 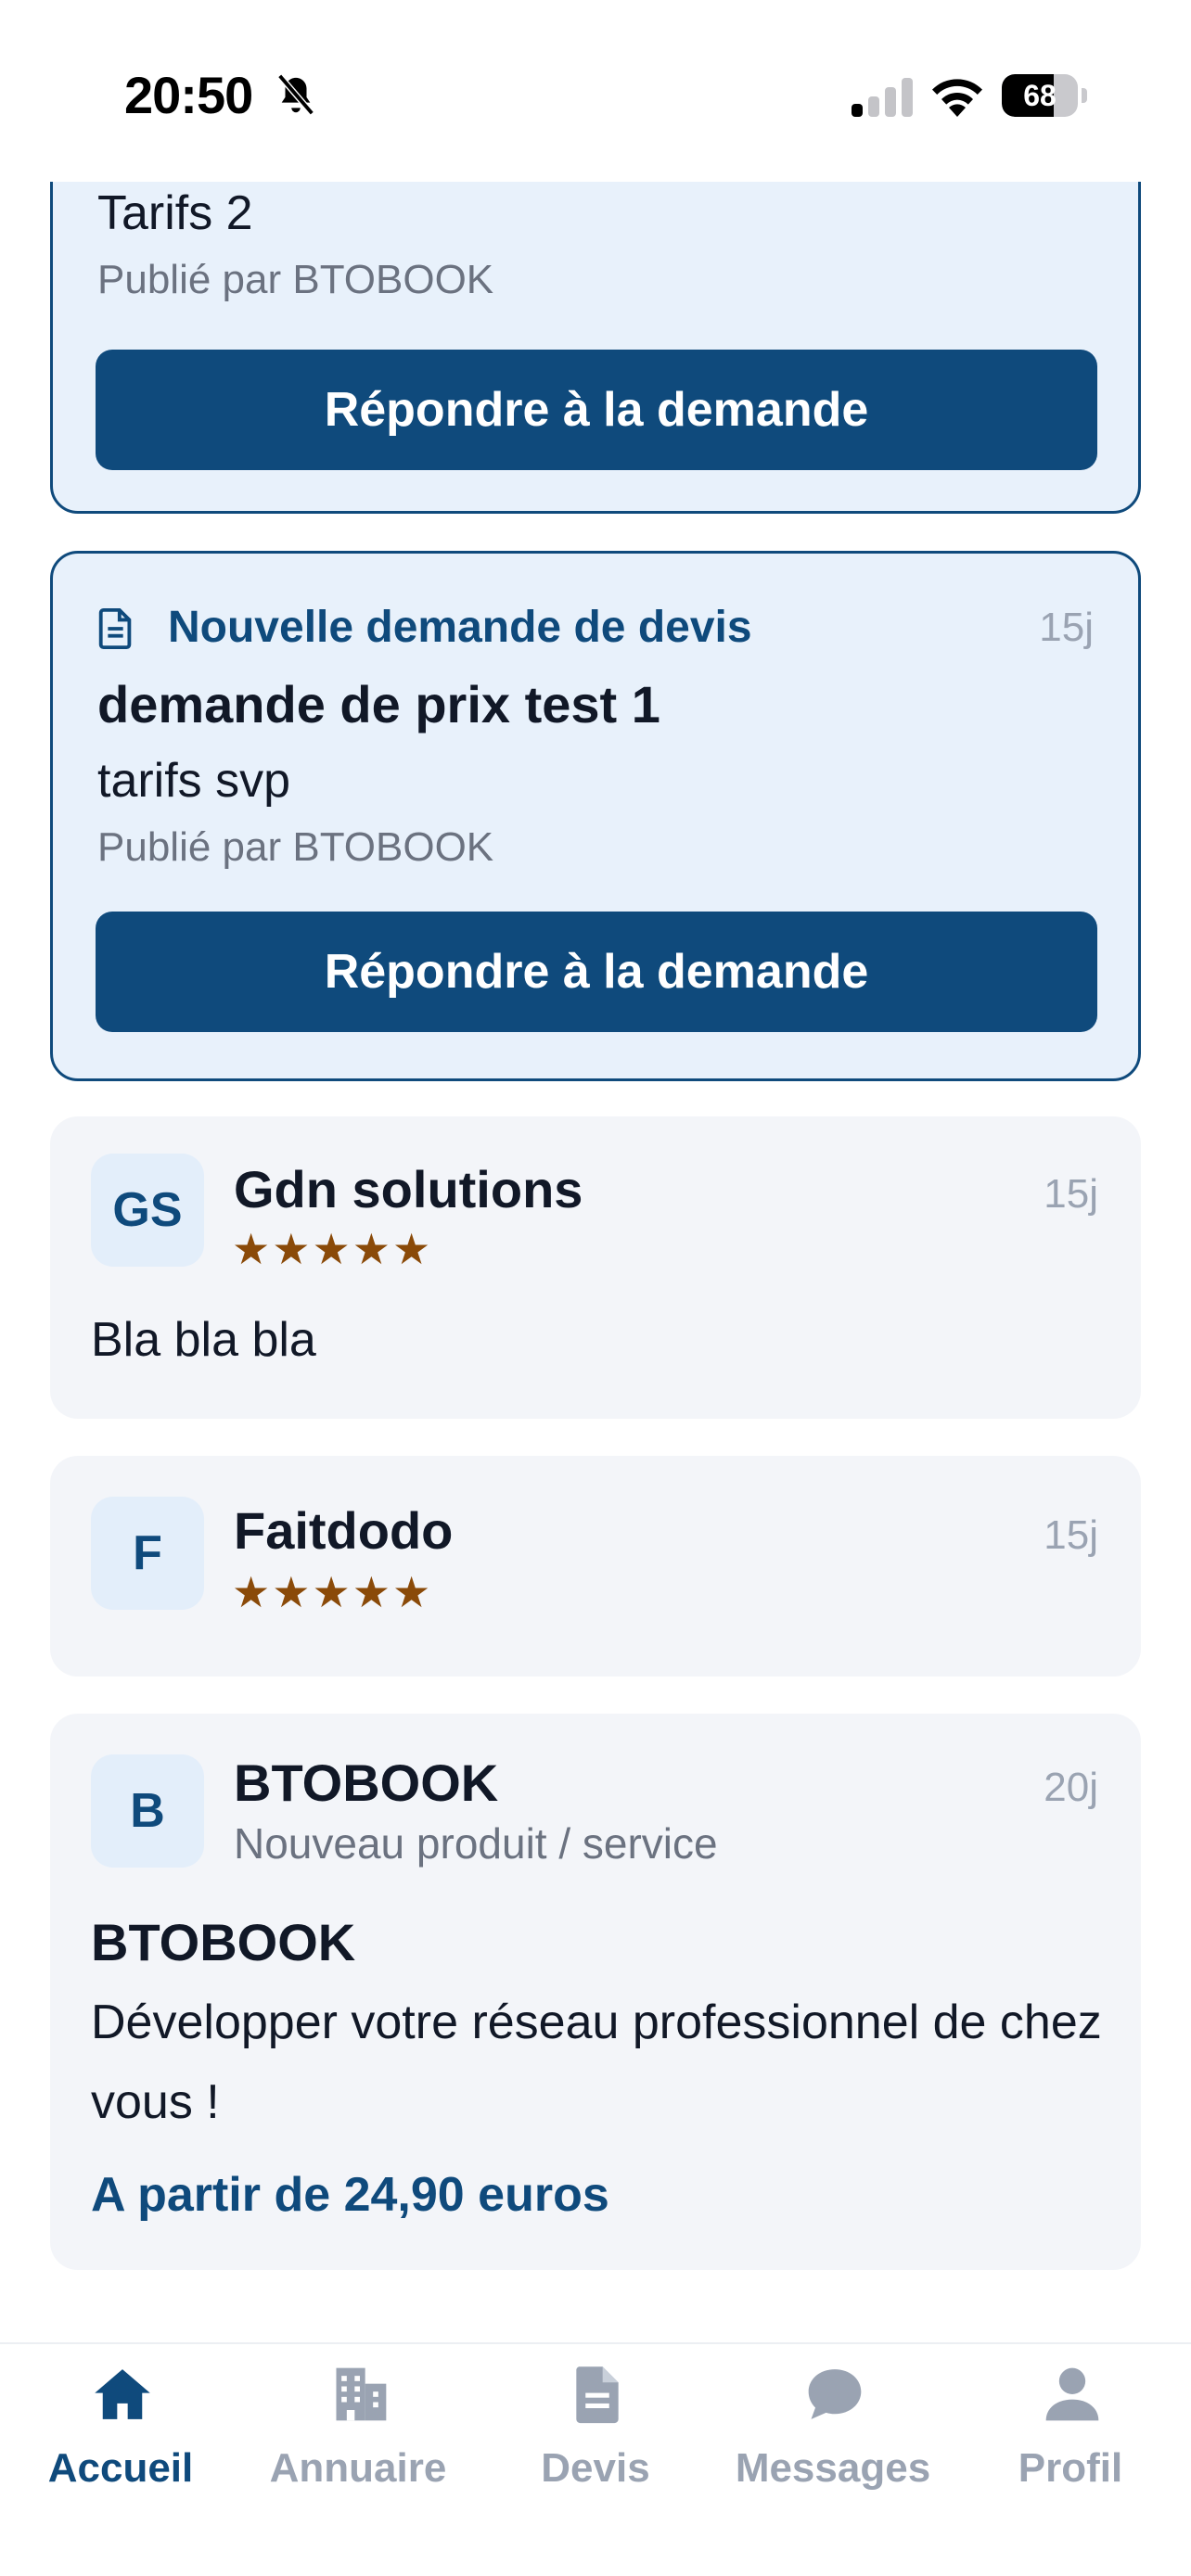 What do you see at coordinates (121, 2468) in the screenshot?
I see `tab-label: Accueil` at bounding box center [121, 2468].